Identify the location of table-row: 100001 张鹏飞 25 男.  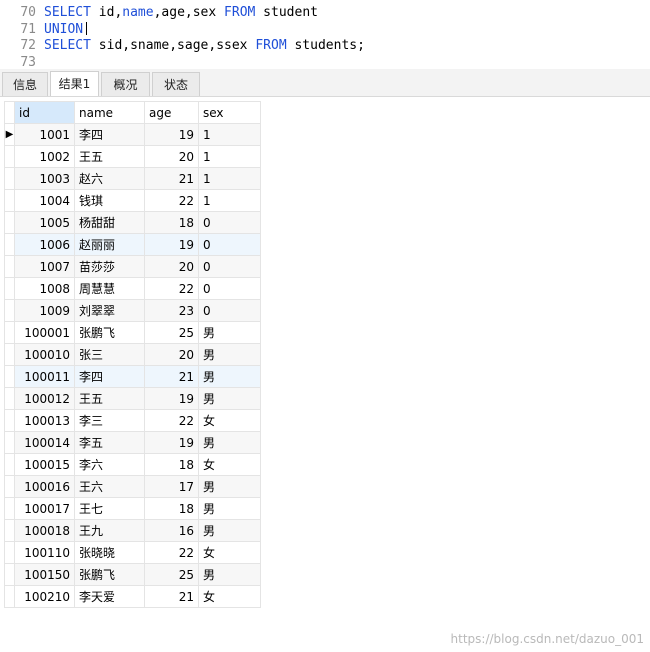
(132, 332).